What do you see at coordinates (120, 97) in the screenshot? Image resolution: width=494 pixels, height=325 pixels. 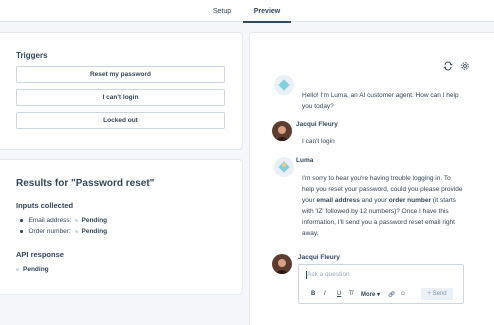 I see `trigger-cant-login-button: I can't login` at bounding box center [120, 97].